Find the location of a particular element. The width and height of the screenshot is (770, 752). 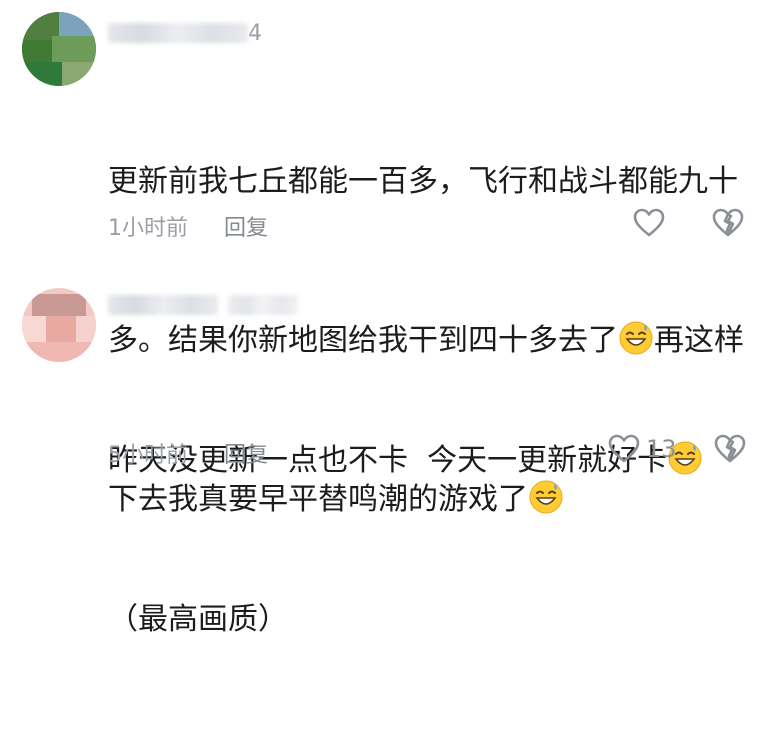

username is located at coordinates (203, 305).